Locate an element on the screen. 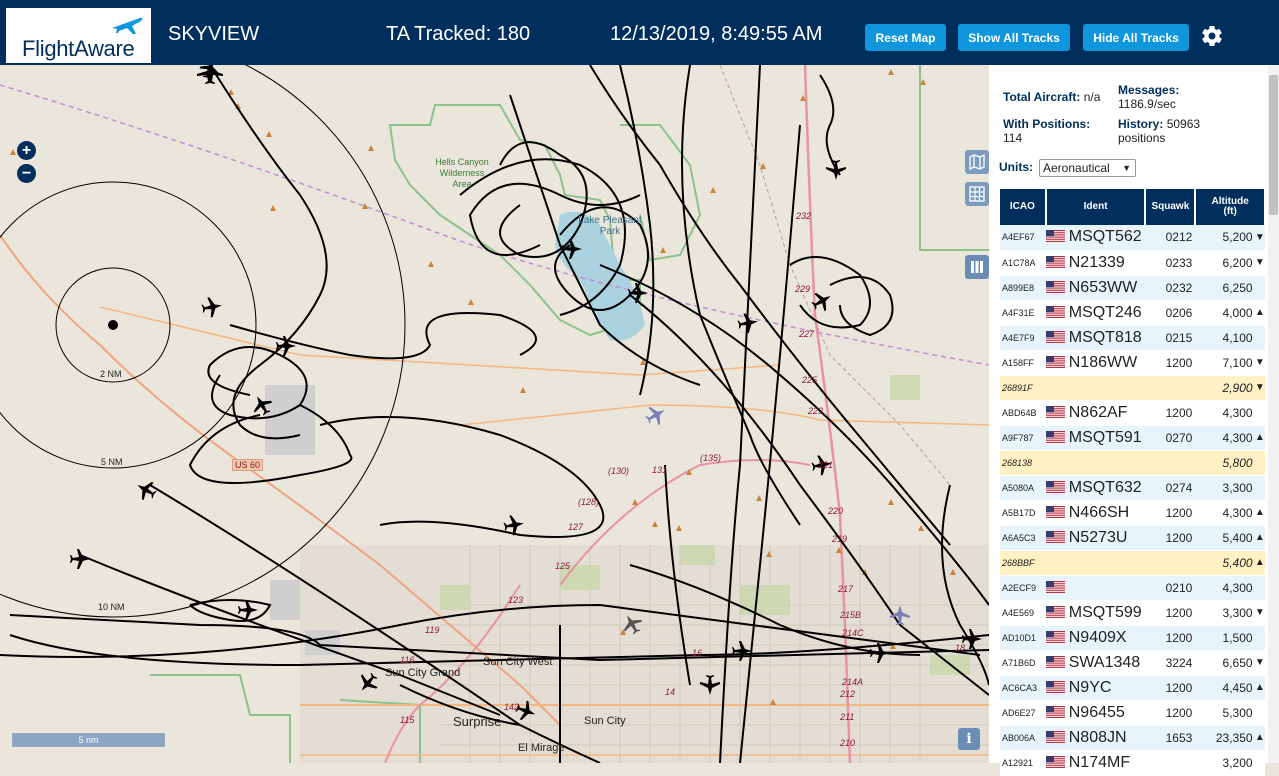  units-select: Aeronautical ▼ is located at coordinates (1087, 168).